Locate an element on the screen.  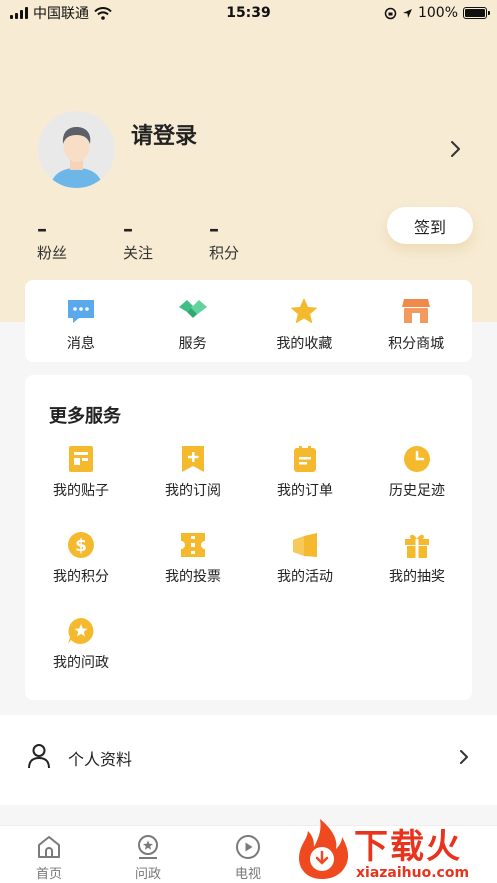
handshake-icon is located at coordinates (192, 309).